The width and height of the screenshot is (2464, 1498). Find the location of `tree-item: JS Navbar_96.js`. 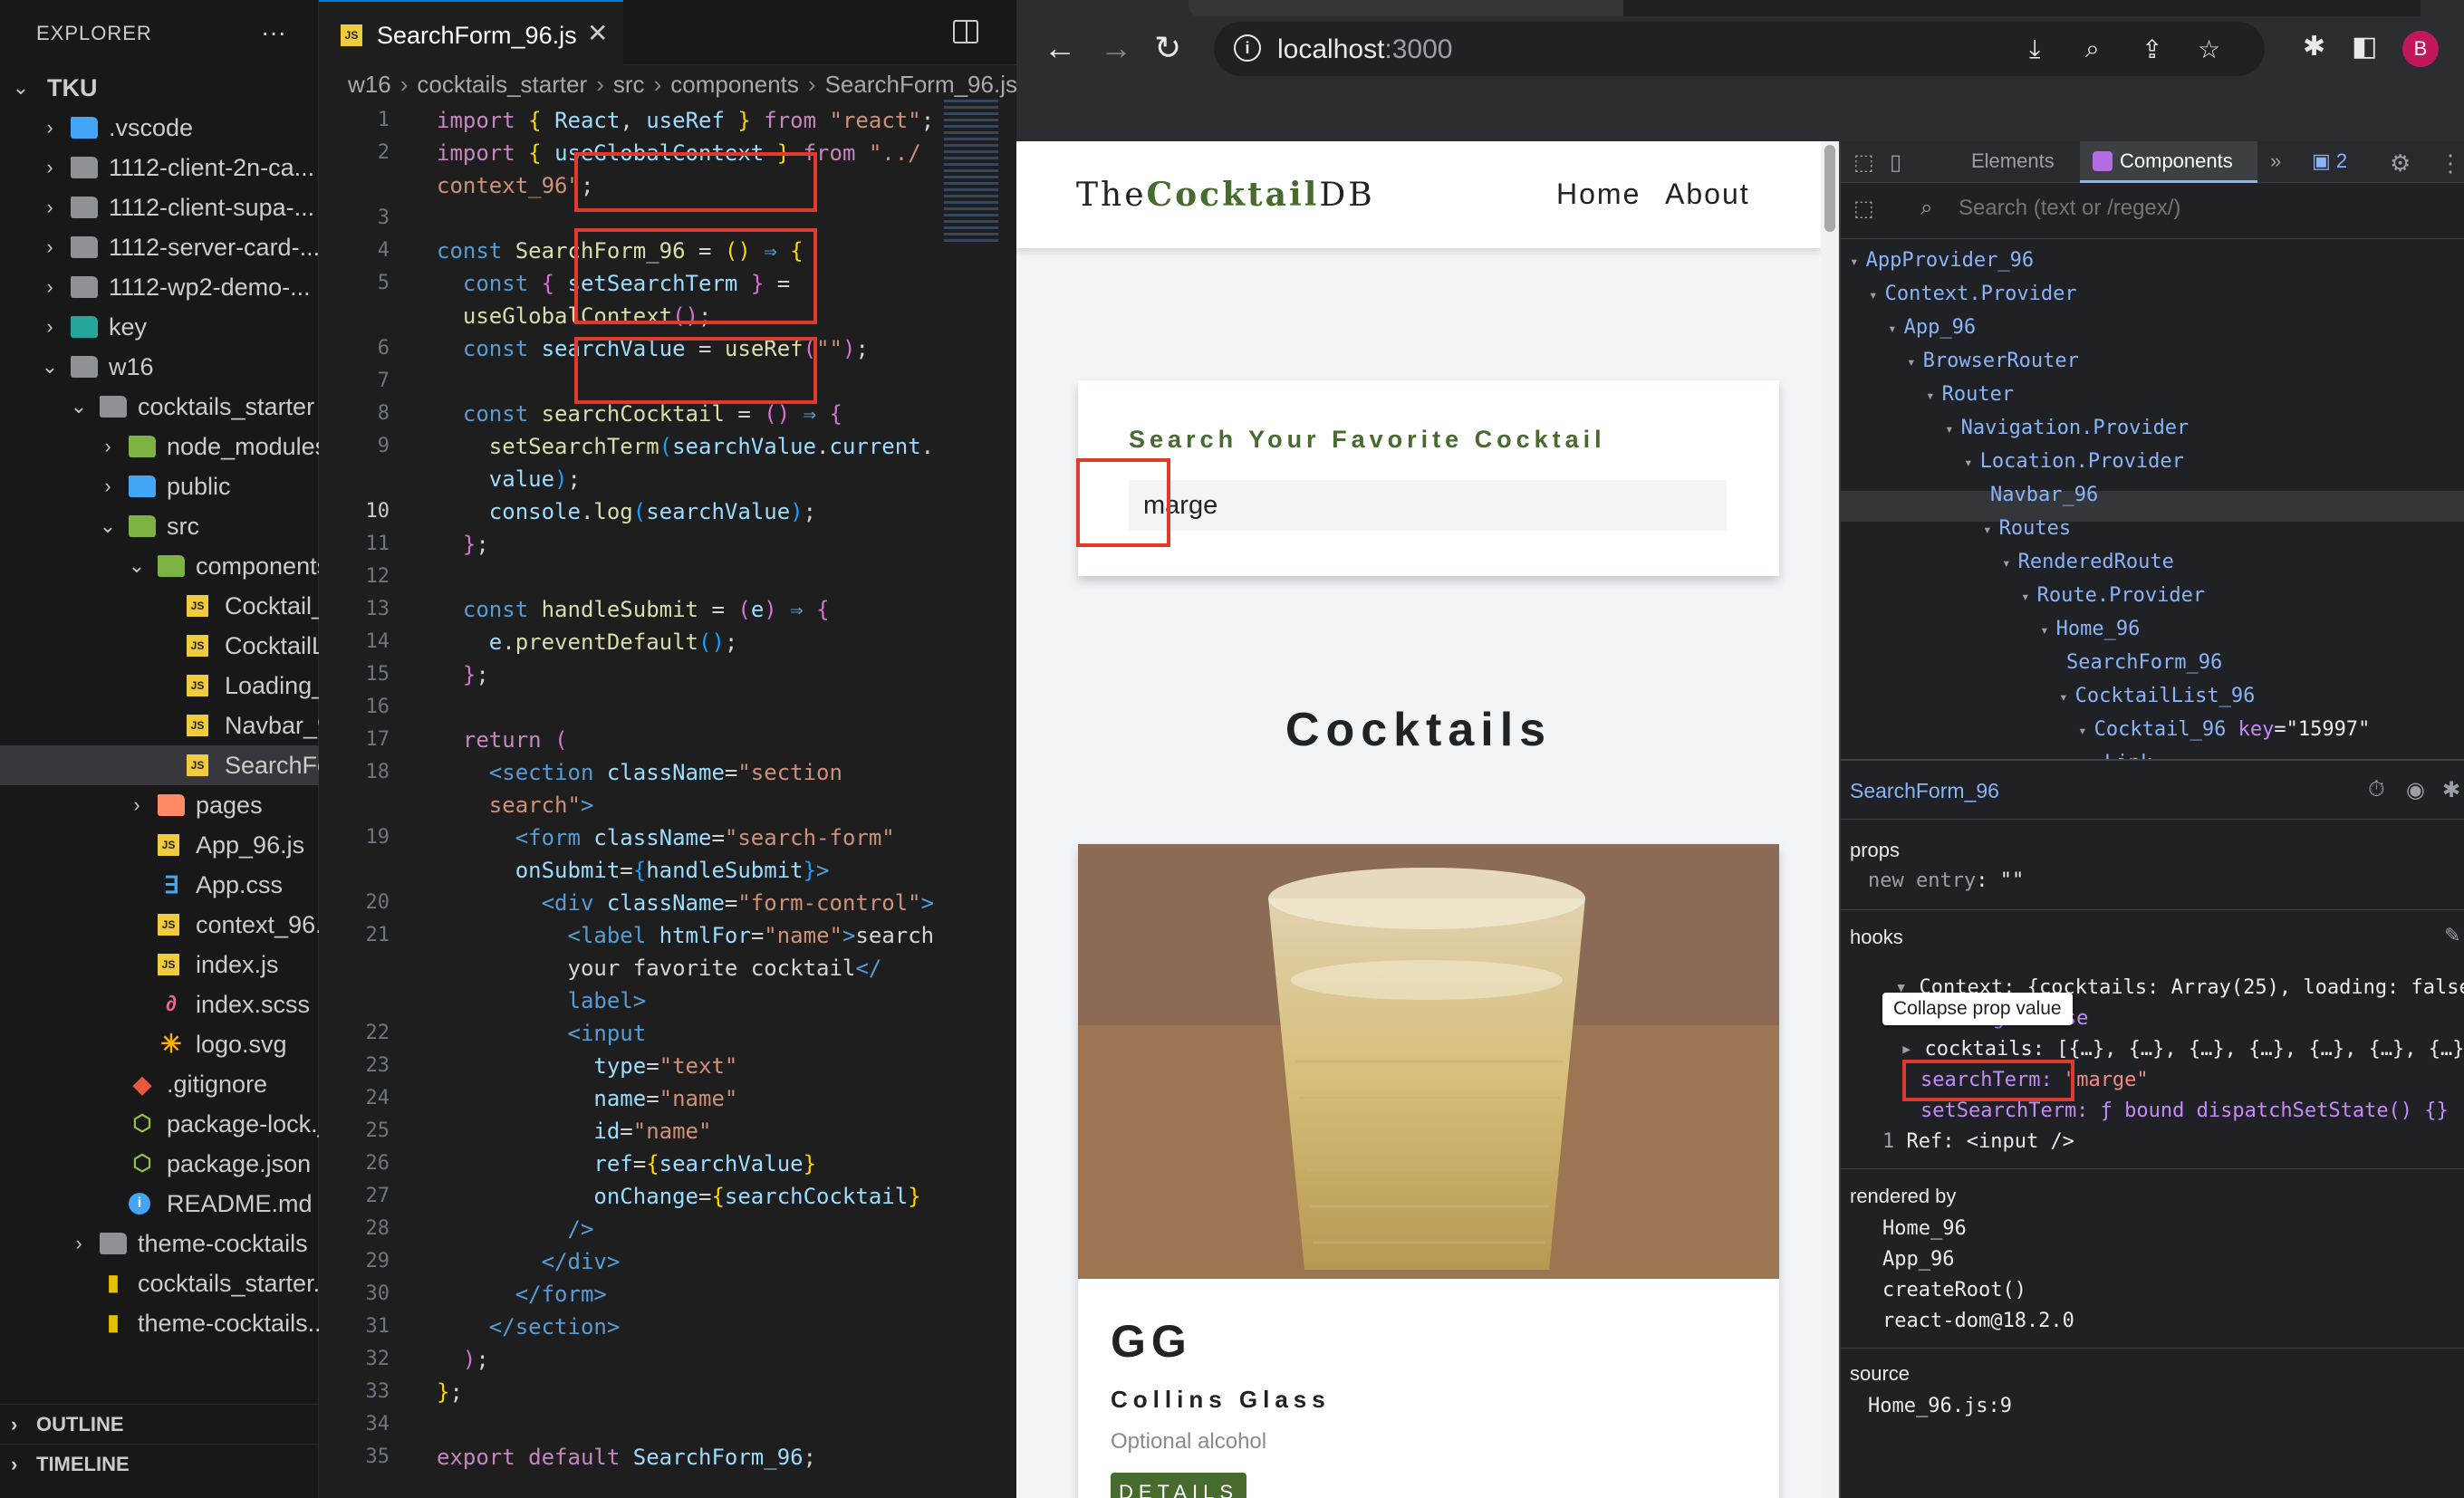

tree-item: JS Navbar_96.js is located at coordinates (159, 725).